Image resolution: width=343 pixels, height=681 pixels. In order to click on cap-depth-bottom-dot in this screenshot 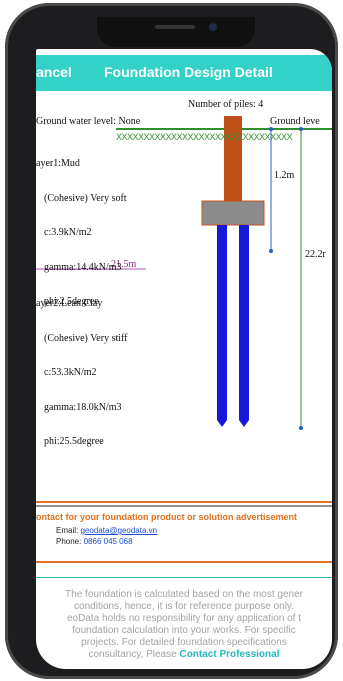, I will do `click(271, 251)`.